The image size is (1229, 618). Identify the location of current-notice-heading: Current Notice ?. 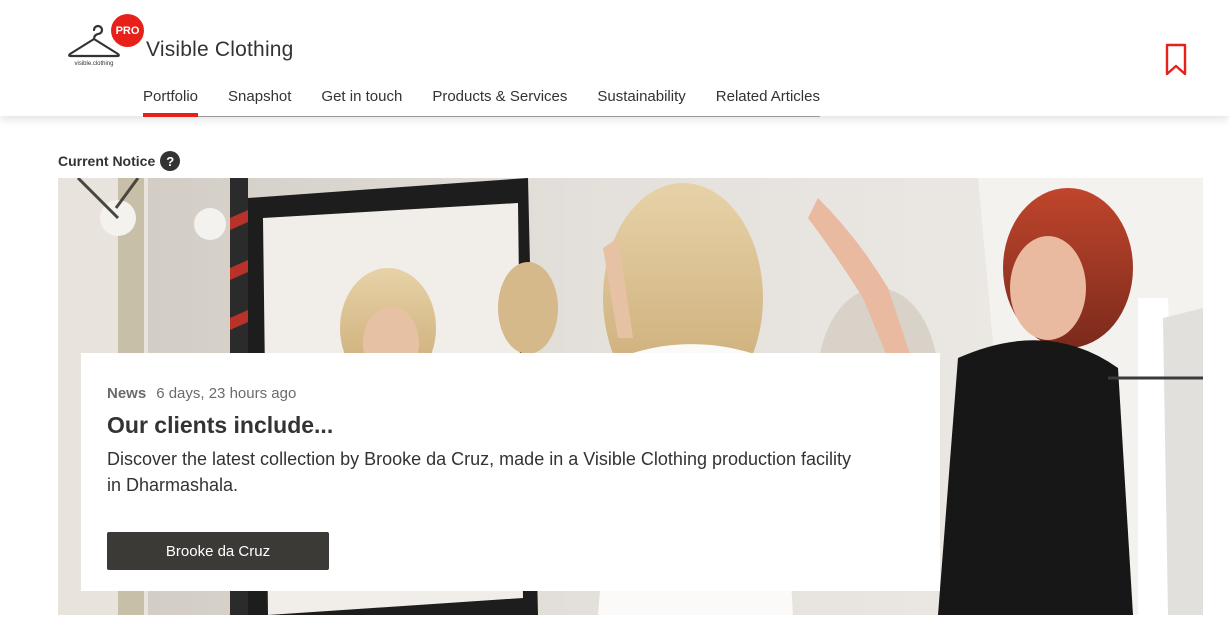
(119, 161).